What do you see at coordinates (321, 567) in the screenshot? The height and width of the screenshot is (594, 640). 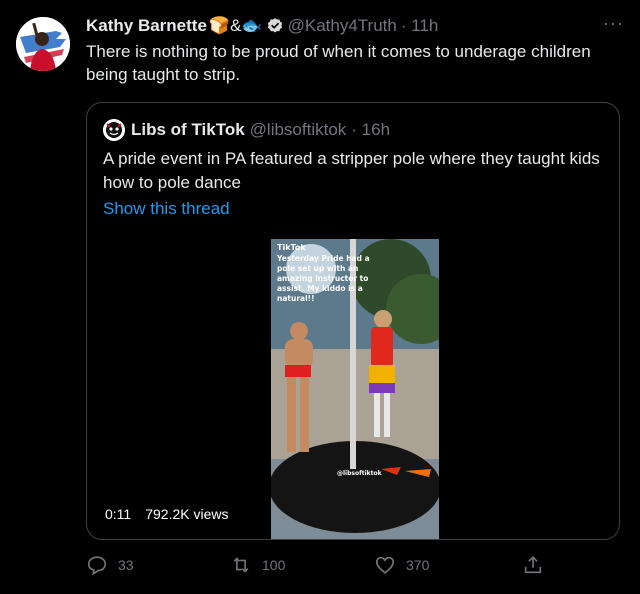 I see `tweet-actions: 33 100 370` at bounding box center [321, 567].